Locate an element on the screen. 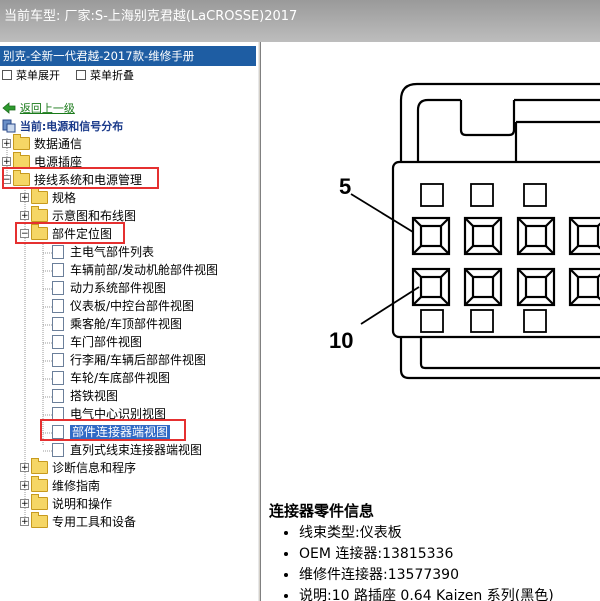  tree-item: 搭铁视图 is located at coordinates (78, 396).